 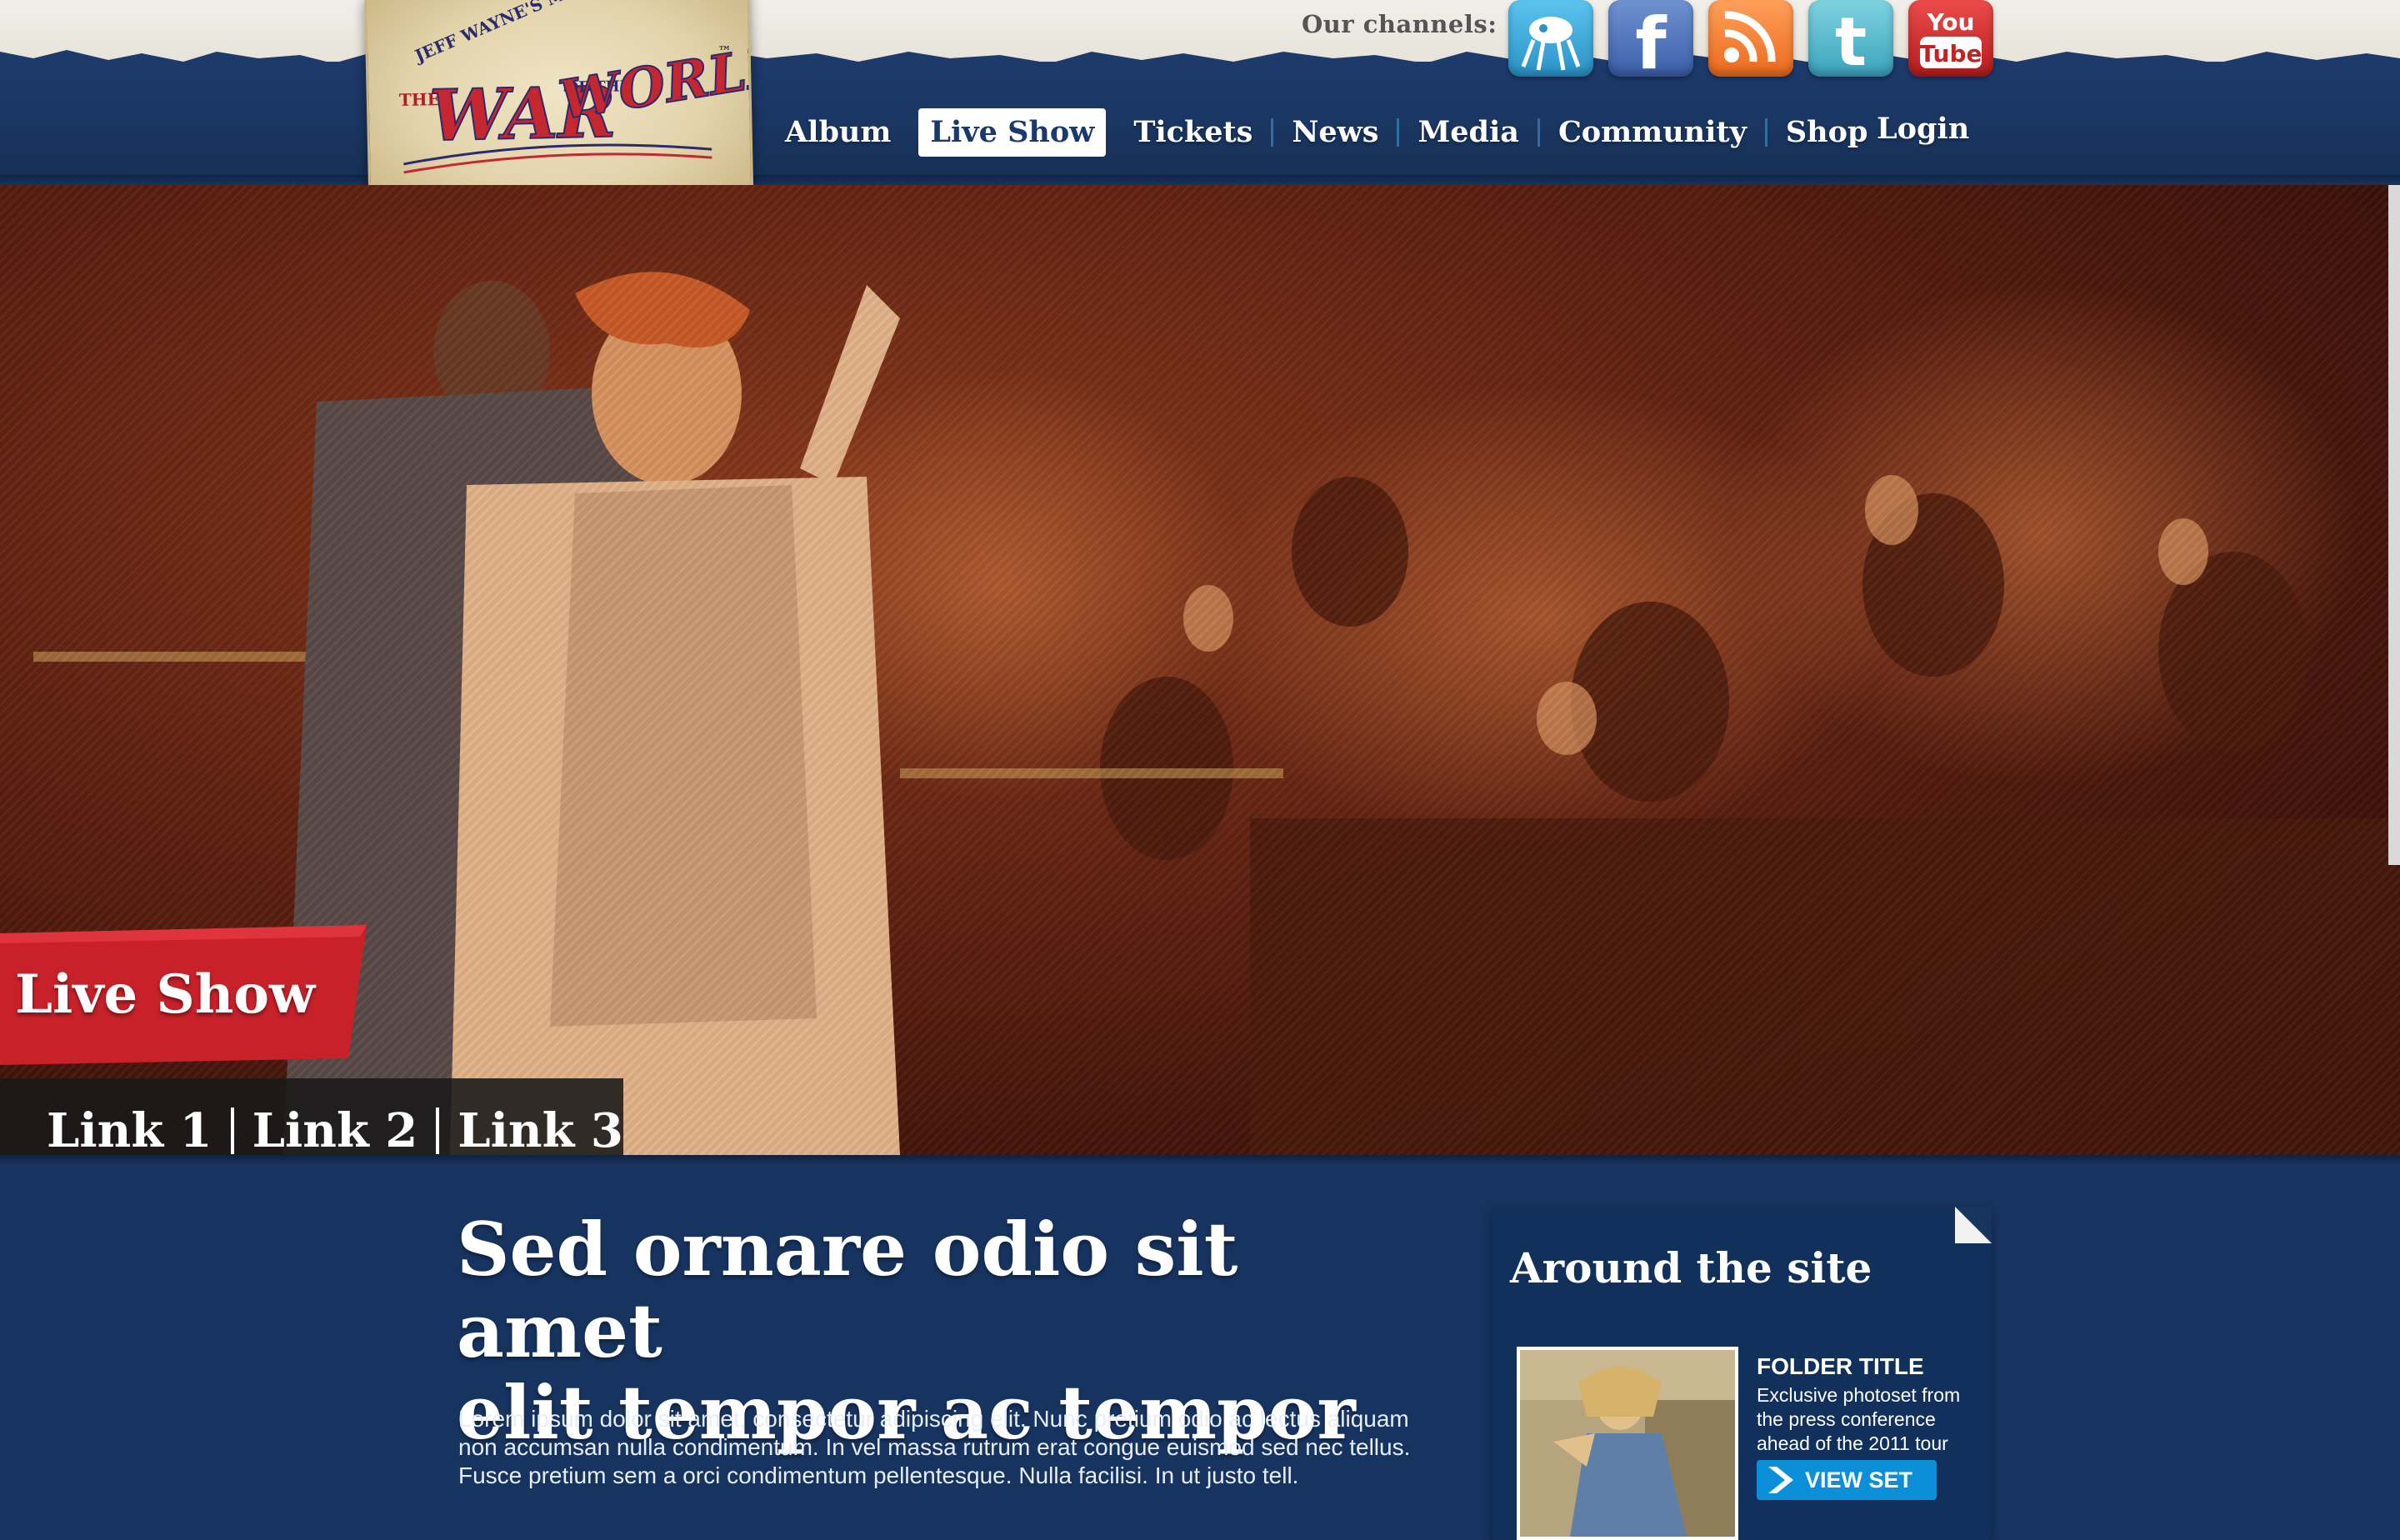 I want to click on nav-item-media: Media, so click(x=1468, y=132).